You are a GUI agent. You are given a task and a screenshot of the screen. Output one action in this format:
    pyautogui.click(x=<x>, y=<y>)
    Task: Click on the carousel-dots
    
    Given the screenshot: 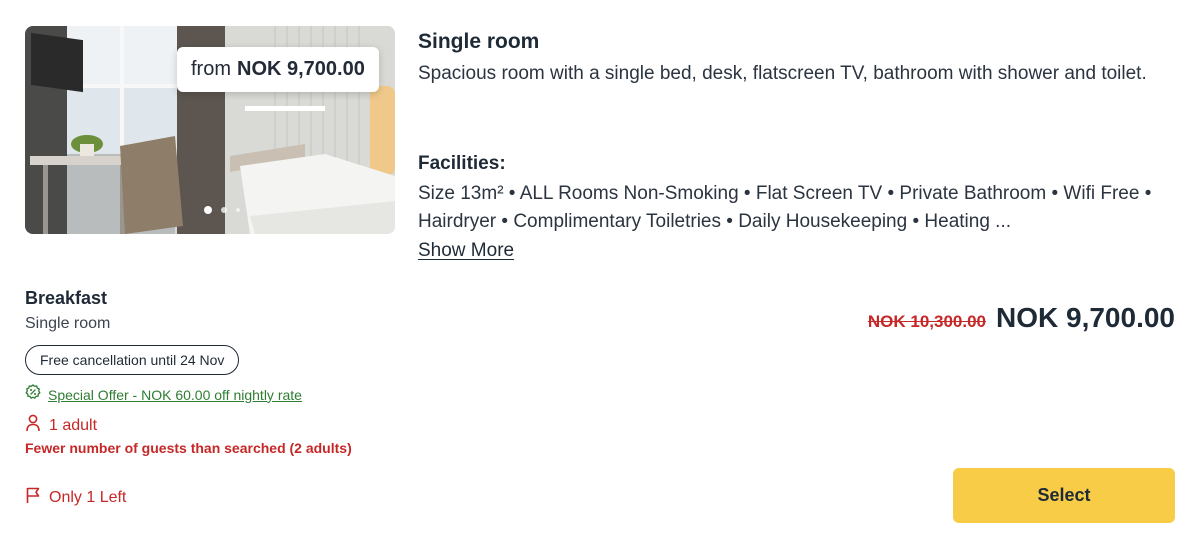 What is the action you would take?
    pyautogui.click(x=222, y=210)
    